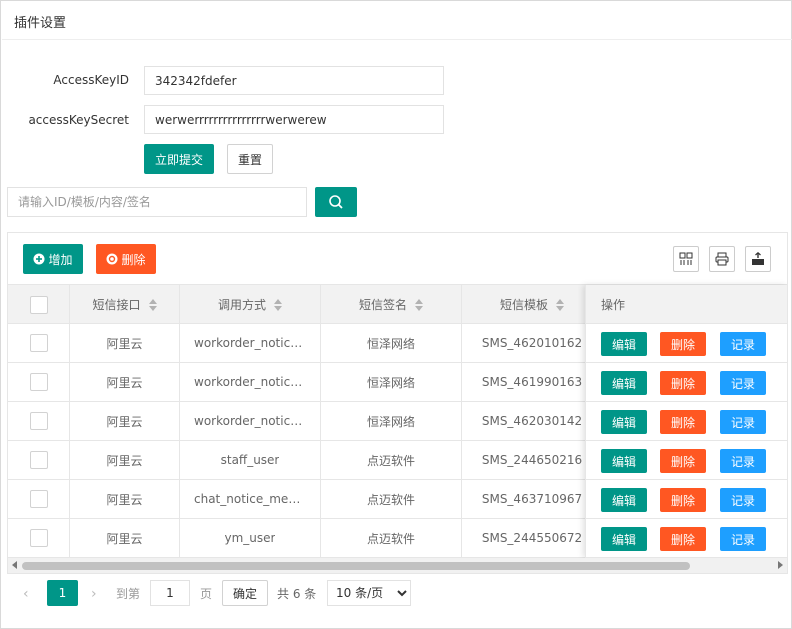 The image size is (792, 629). Describe the element at coordinates (40, 23) in the screenshot. I see `page-title: 插件设置` at that location.